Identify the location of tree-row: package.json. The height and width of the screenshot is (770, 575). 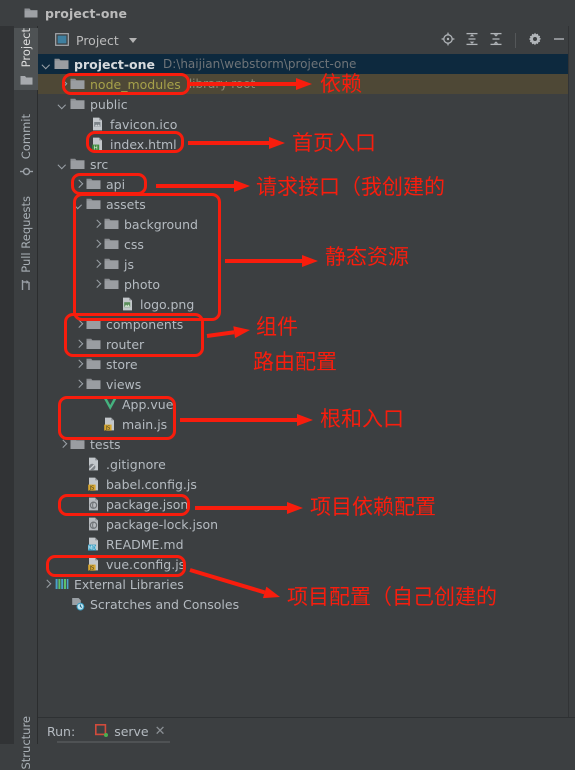
(303, 504).